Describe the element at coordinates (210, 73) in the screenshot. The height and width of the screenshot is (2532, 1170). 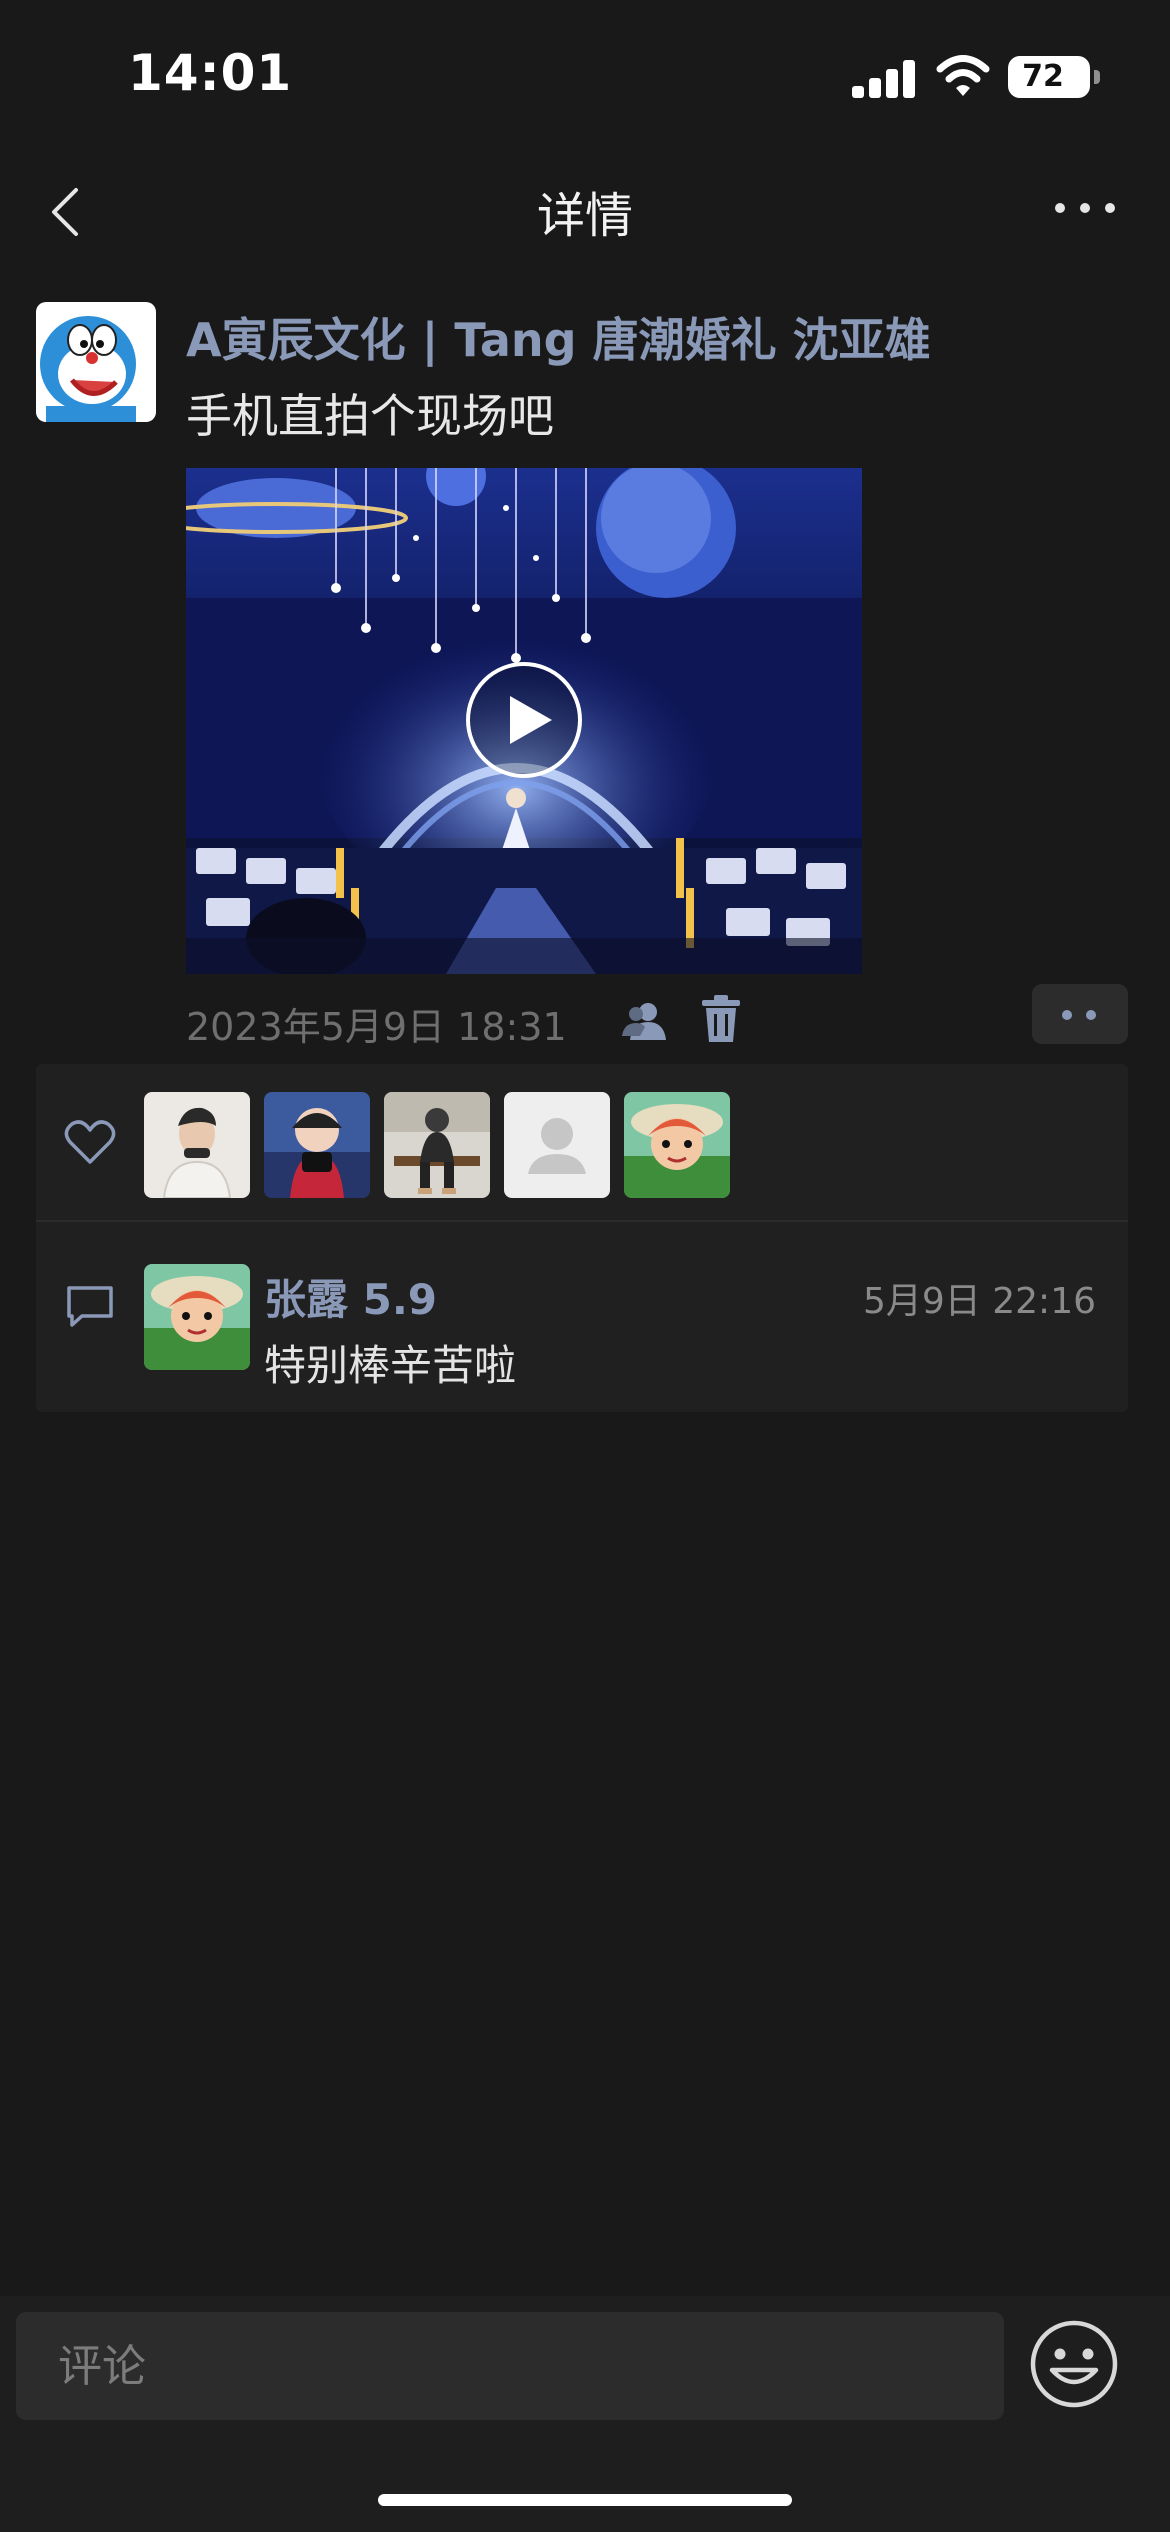
I see `status-time: 14:01` at that location.